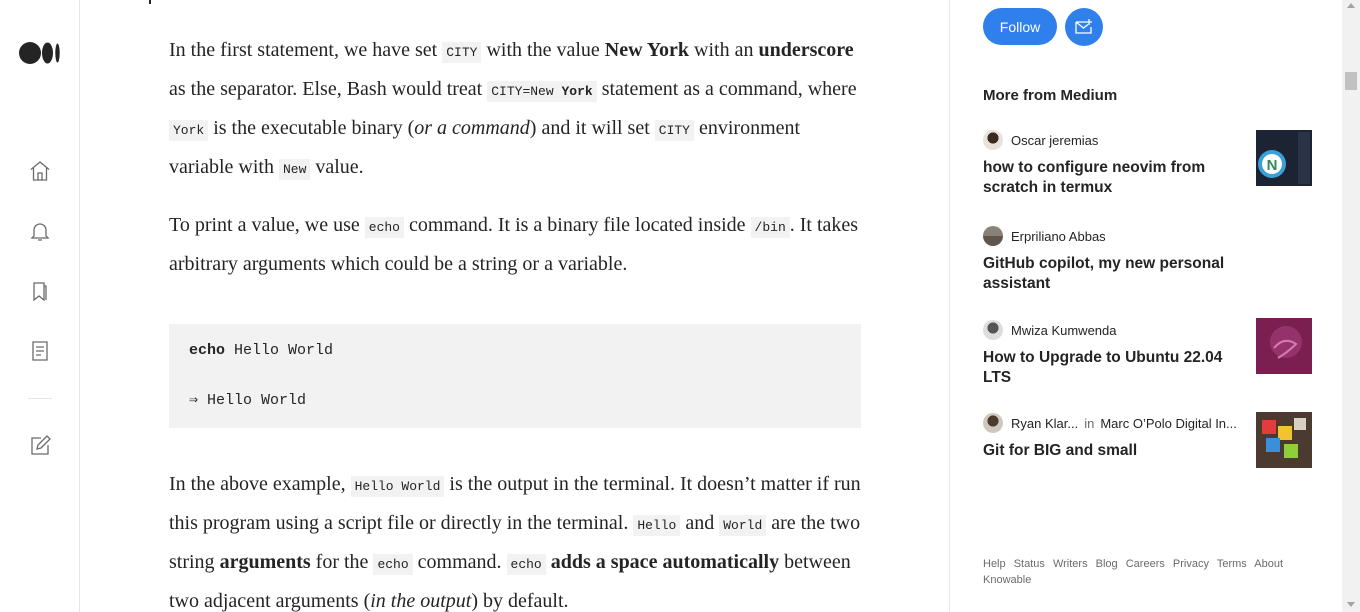 The image size is (1360, 612). I want to click on code-line: ⇒ Hello World, so click(248, 400).